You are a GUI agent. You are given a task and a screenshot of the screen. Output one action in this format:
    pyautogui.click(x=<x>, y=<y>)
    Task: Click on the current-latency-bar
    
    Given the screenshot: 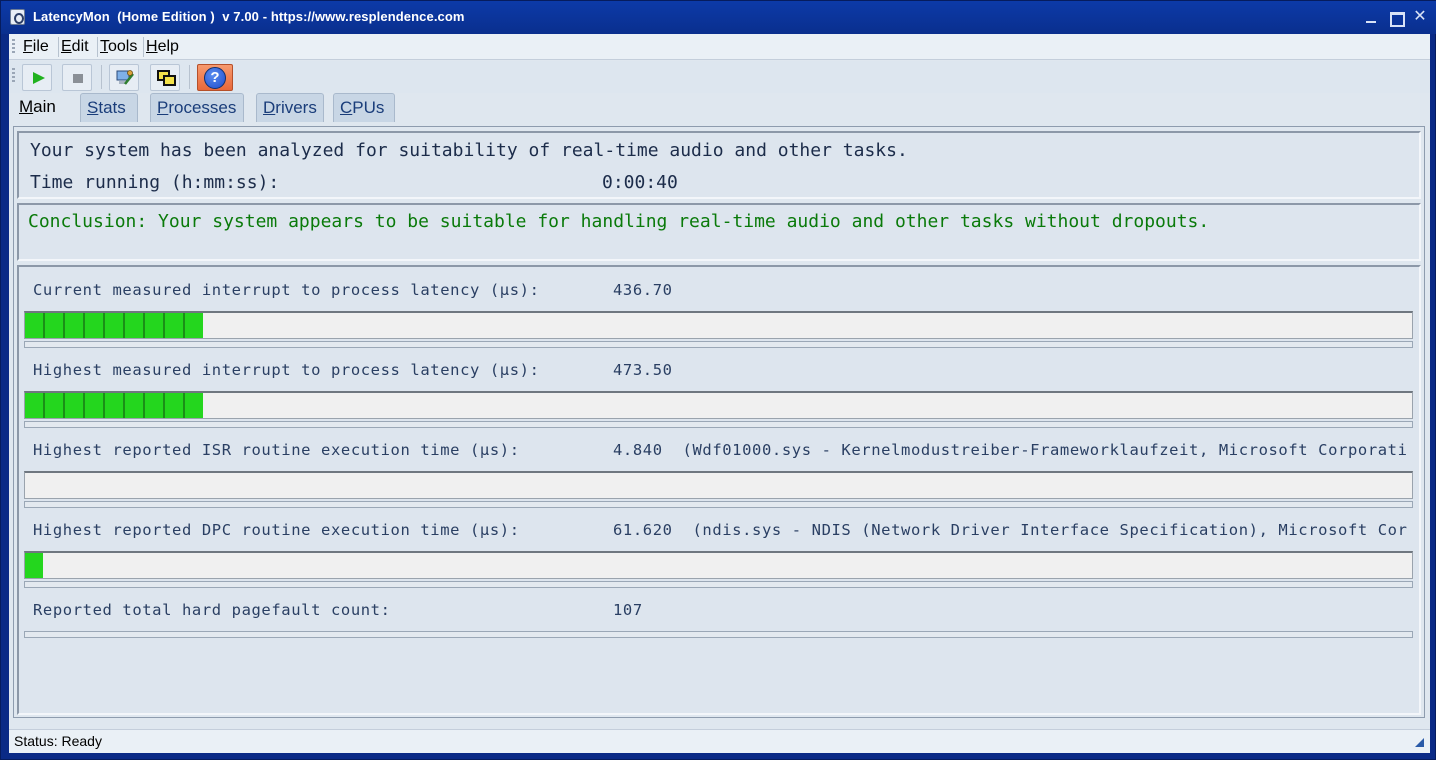 What is the action you would take?
    pyautogui.click(x=718, y=325)
    